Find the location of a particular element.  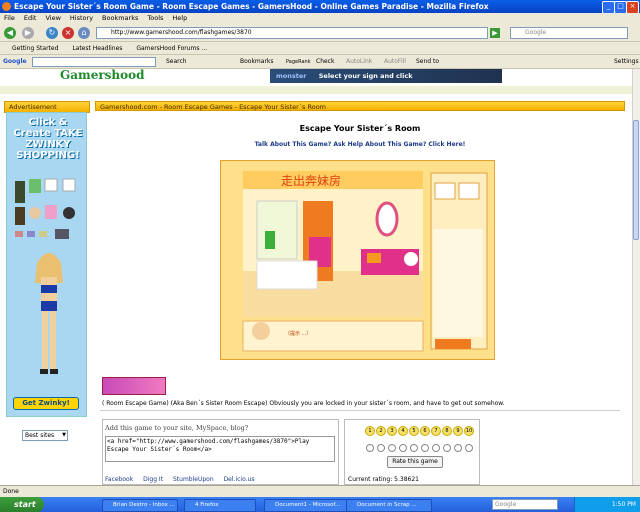

home-icon: ⌂ is located at coordinates (84, 33).